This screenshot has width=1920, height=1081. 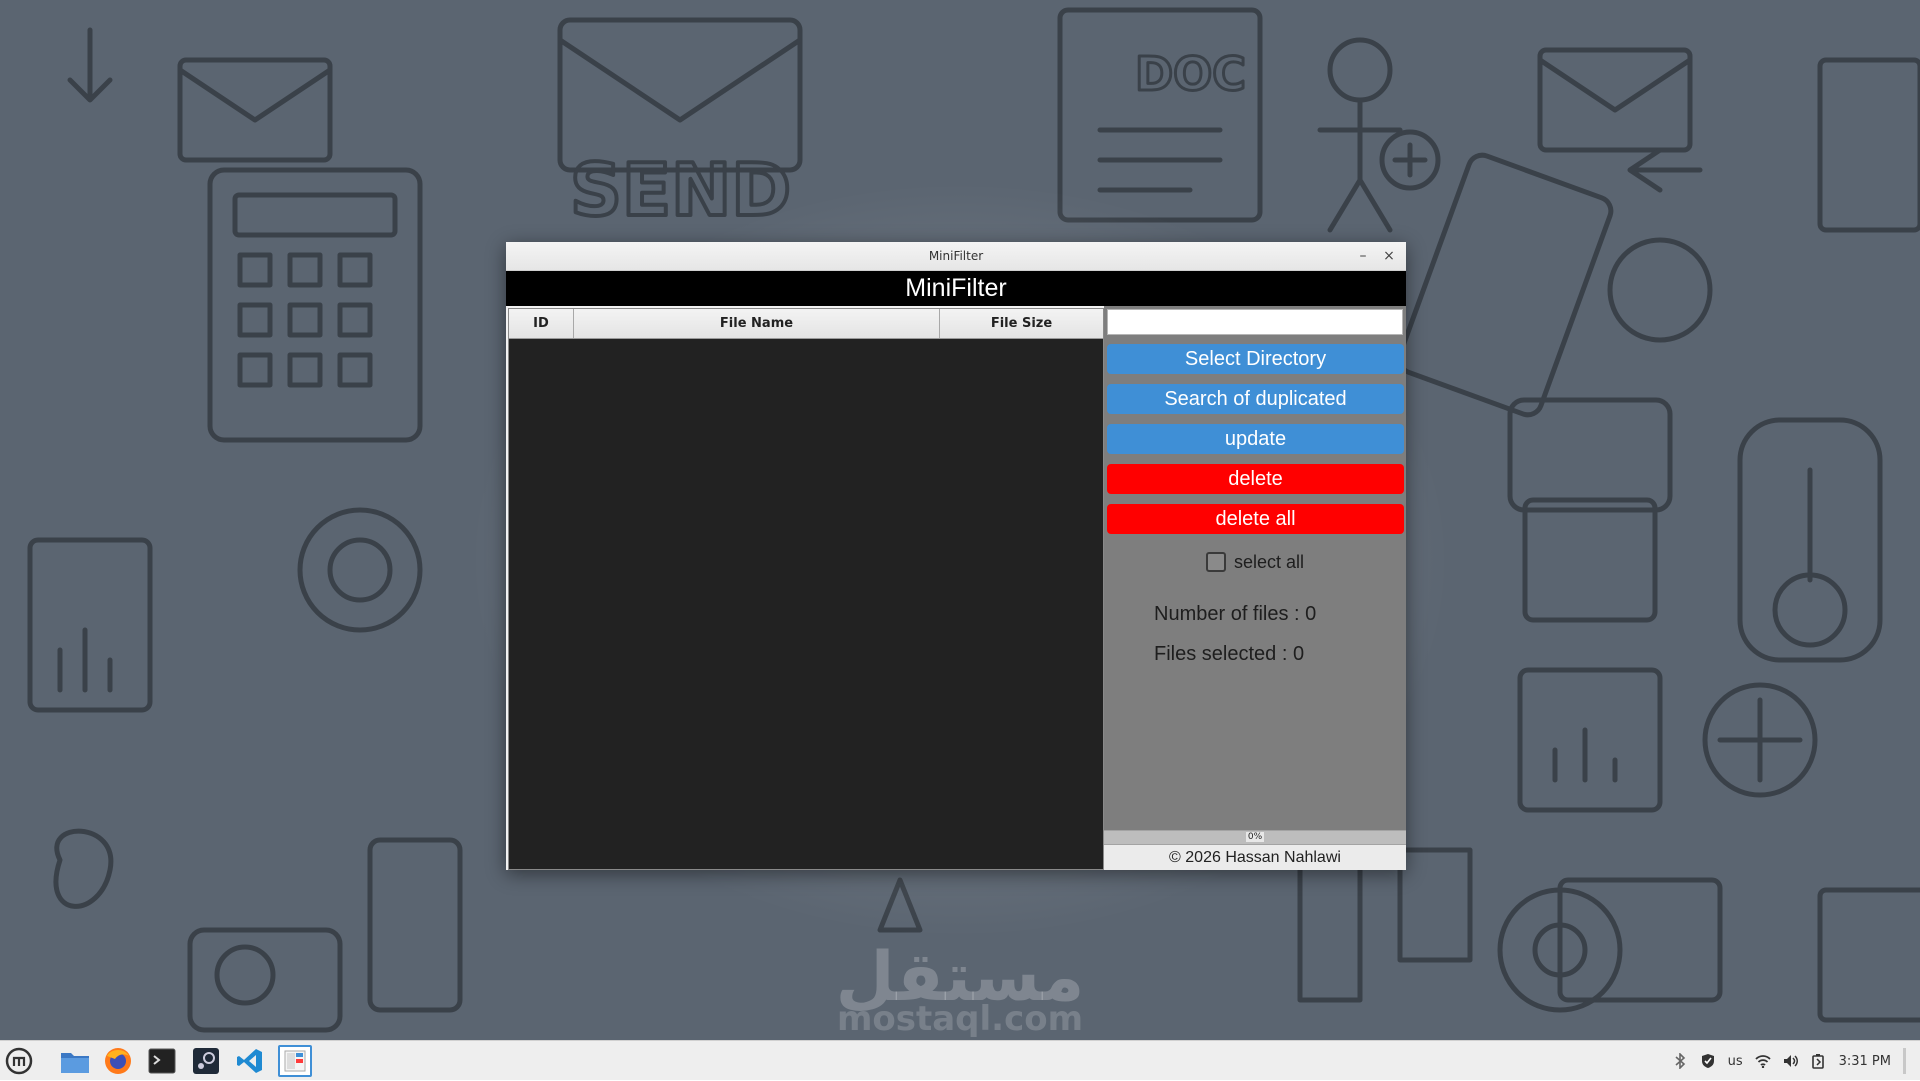 I want to click on minifilter-icon, so click(x=295, y=1061).